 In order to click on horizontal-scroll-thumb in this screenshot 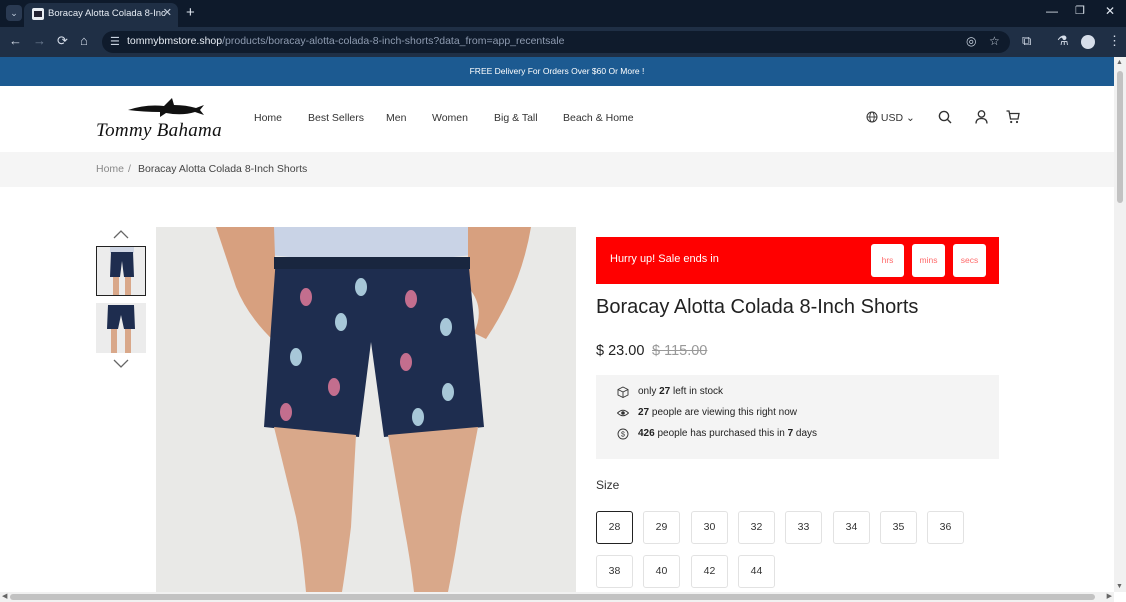, I will do `click(552, 597)`.